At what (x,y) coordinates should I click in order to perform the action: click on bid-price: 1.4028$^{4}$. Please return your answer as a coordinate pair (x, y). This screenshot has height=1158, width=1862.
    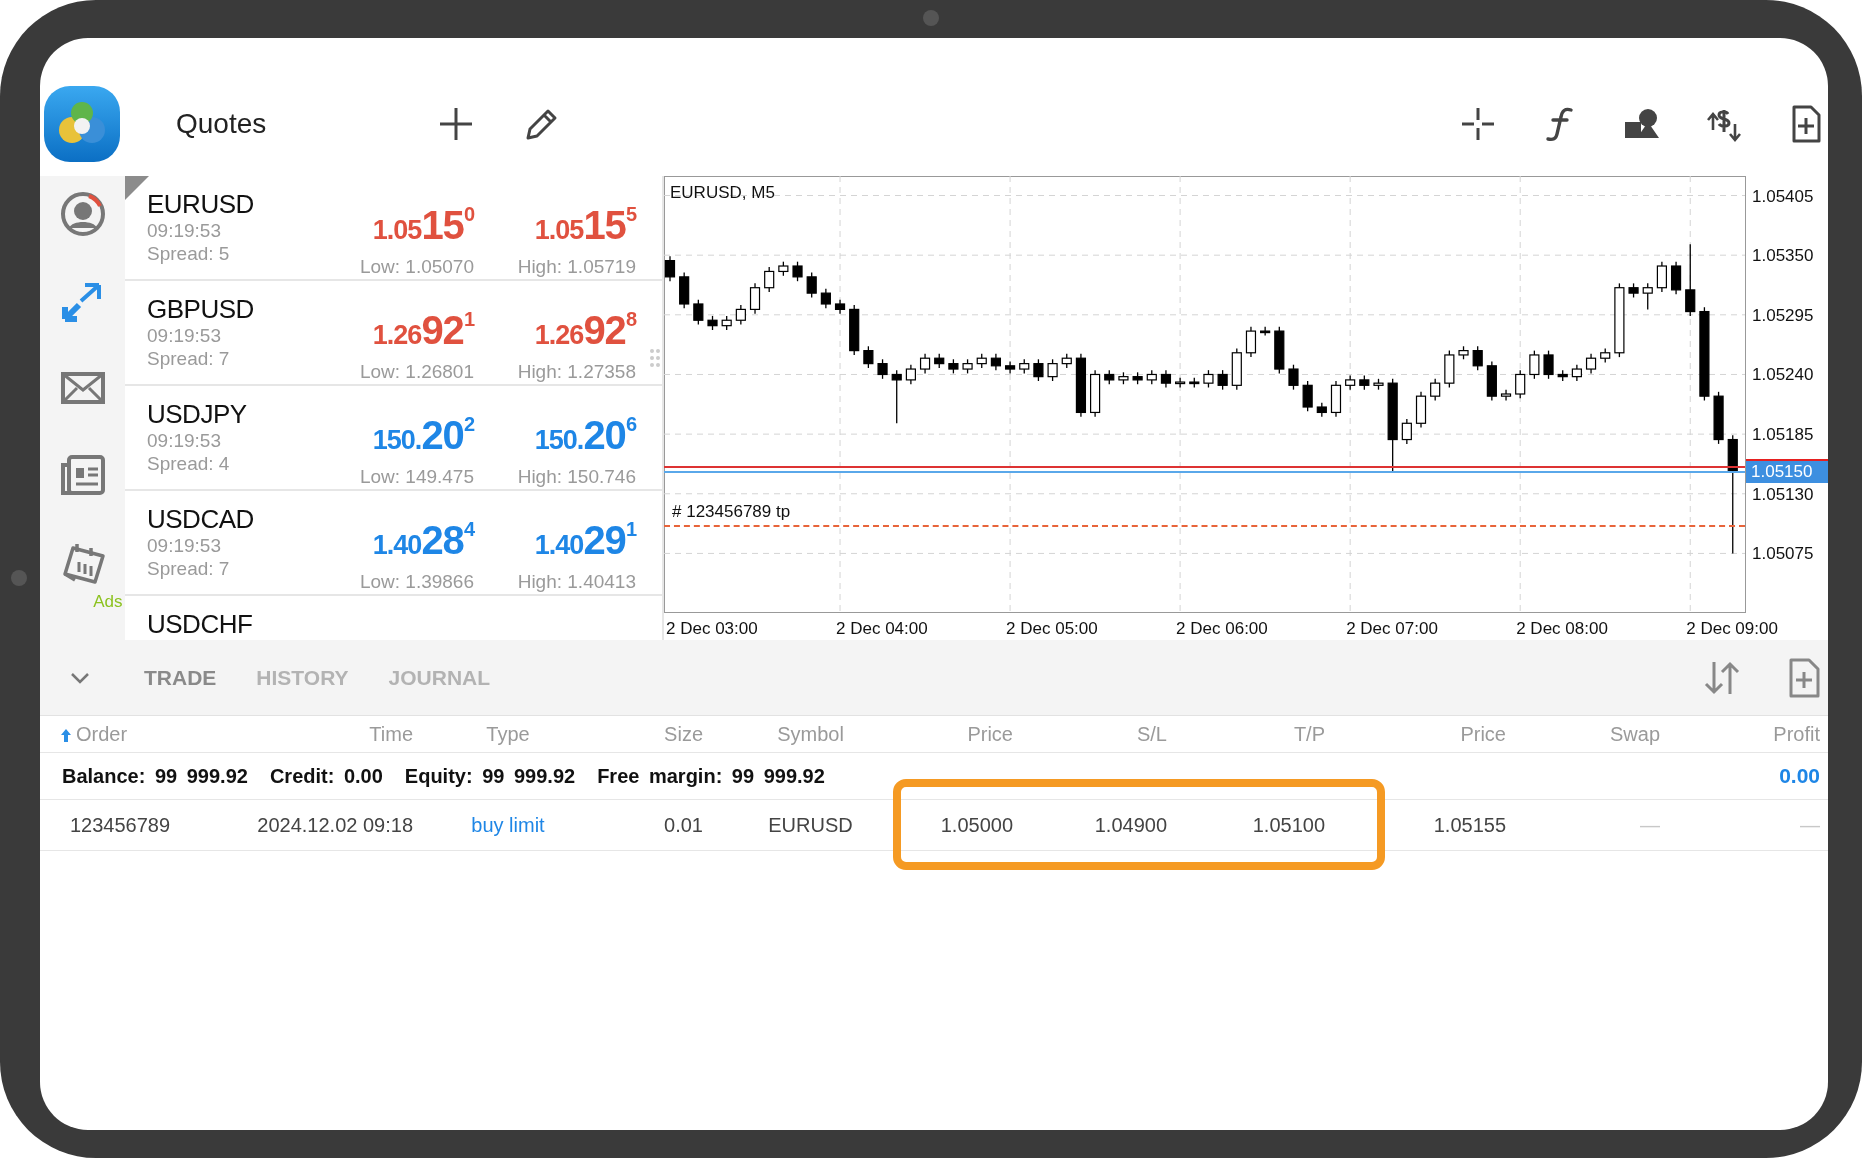
    Looking at the image, I should click on (423, 540).